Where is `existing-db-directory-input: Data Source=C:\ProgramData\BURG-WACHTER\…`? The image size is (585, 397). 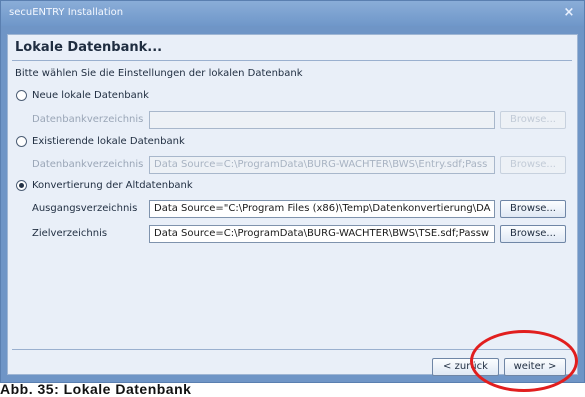 existing-db-directory-input: Data Source=C:\ProgramData\BURG-WACHTER\… is located at coordinates (322, 165).